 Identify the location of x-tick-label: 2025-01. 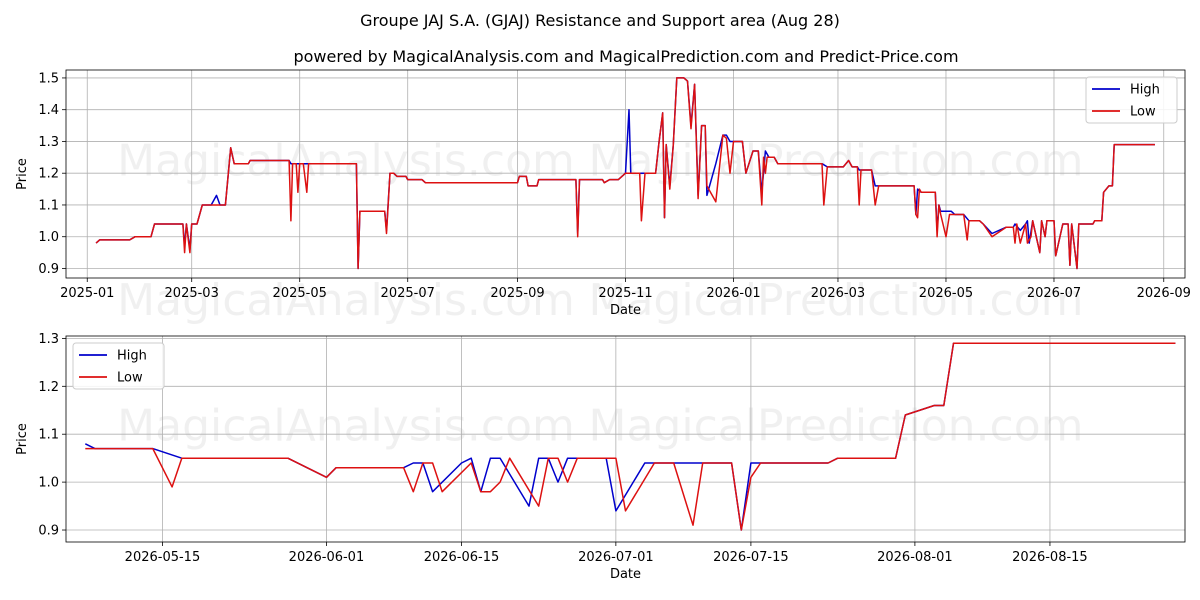
(87, 293).